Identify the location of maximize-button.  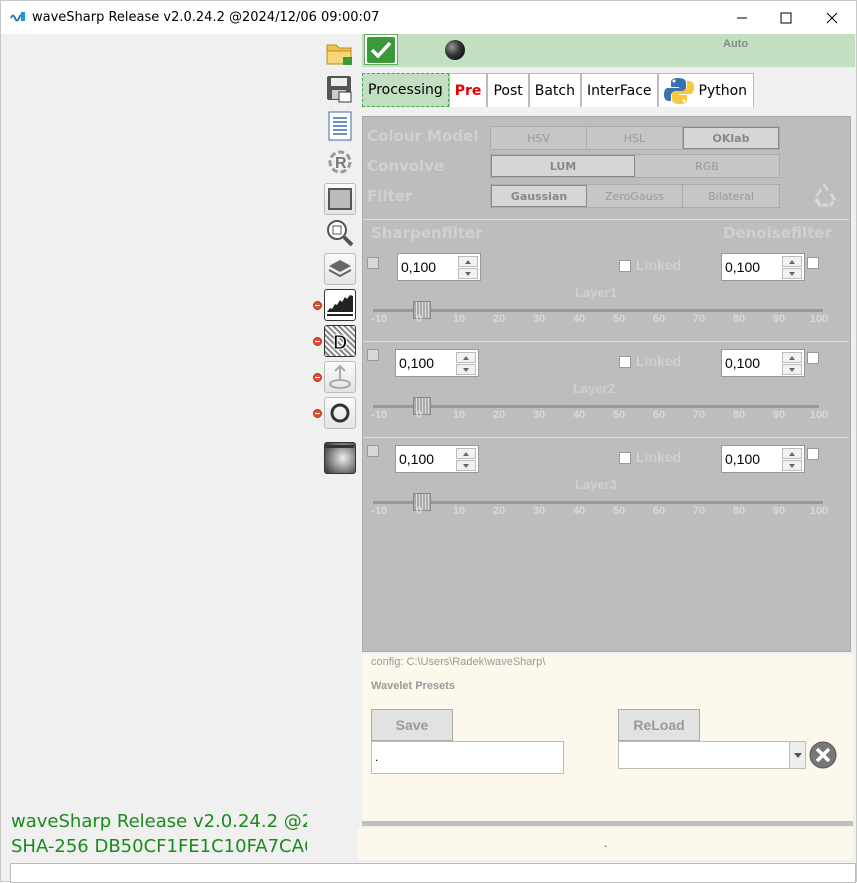
(786, 17).